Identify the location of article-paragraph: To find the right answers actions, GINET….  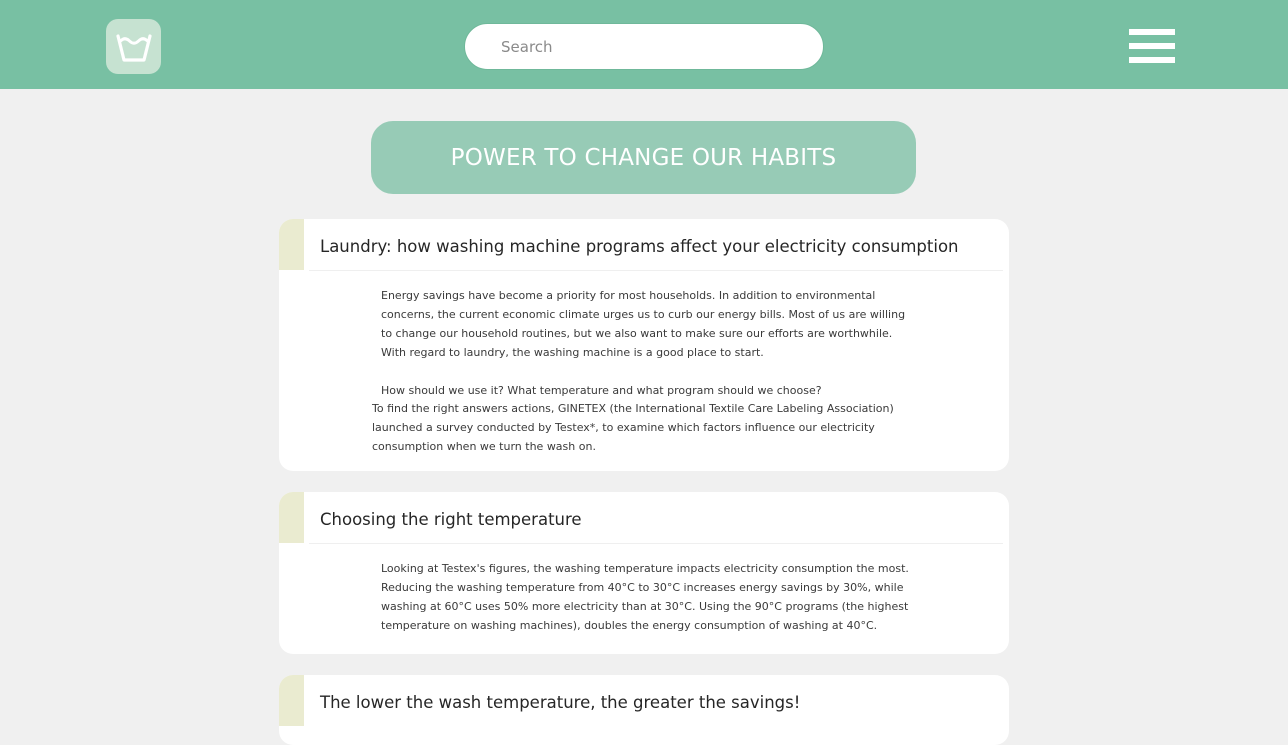
(633, 428).